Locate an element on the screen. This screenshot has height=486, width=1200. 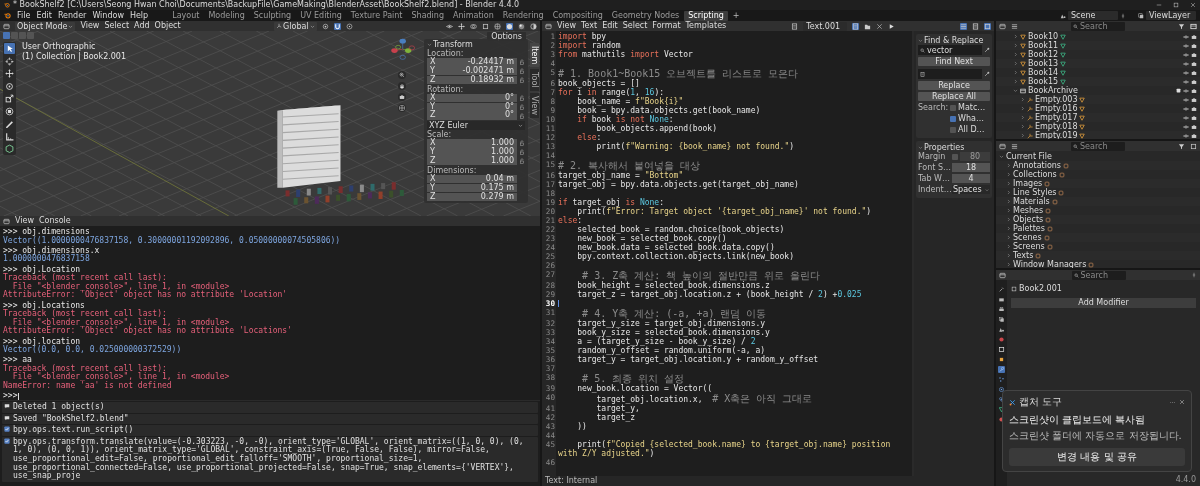
workspace-tab: Animation is located at coordinates (473, 15).